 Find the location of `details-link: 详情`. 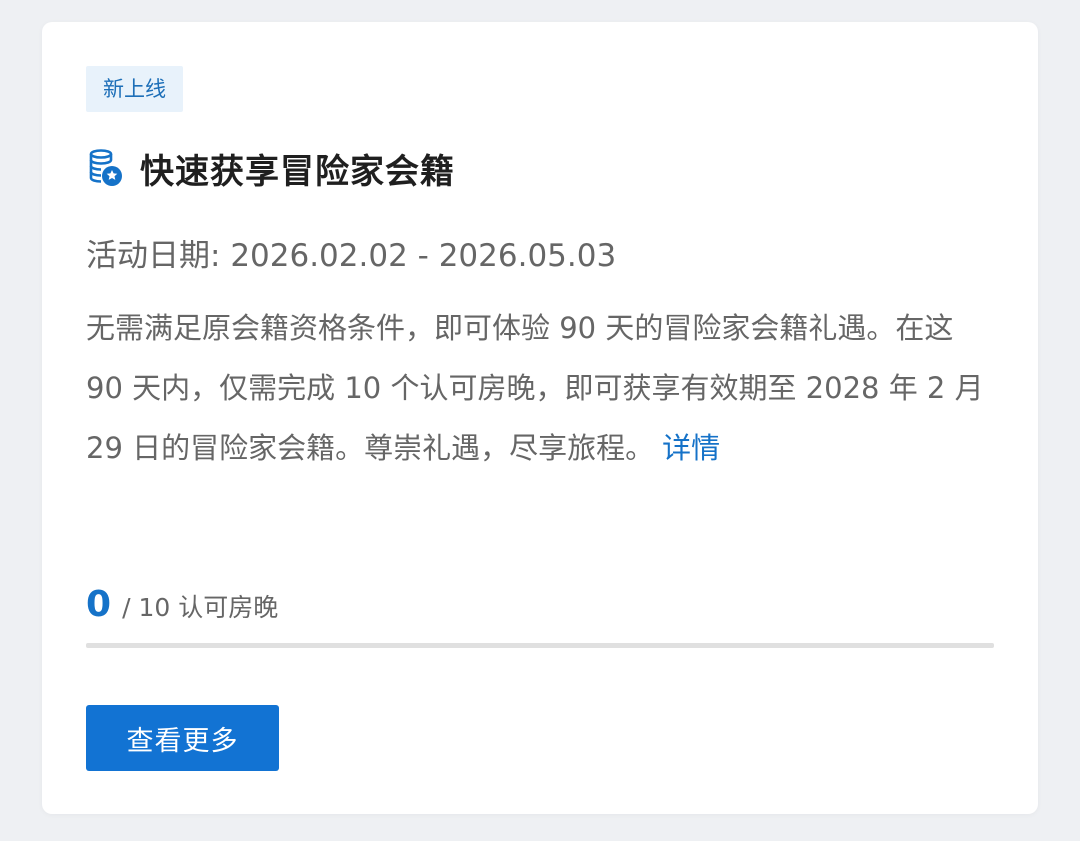

details-link: 详情 is located at coordinates (691, 448).